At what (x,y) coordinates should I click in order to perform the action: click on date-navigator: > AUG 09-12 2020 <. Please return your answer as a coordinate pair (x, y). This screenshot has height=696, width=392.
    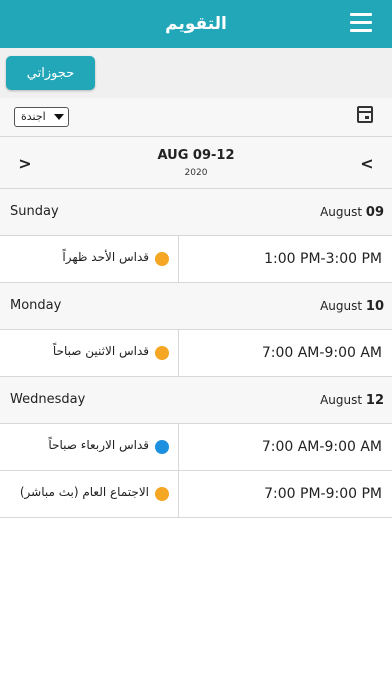
    Looking at the image, I should click on (196, 163).